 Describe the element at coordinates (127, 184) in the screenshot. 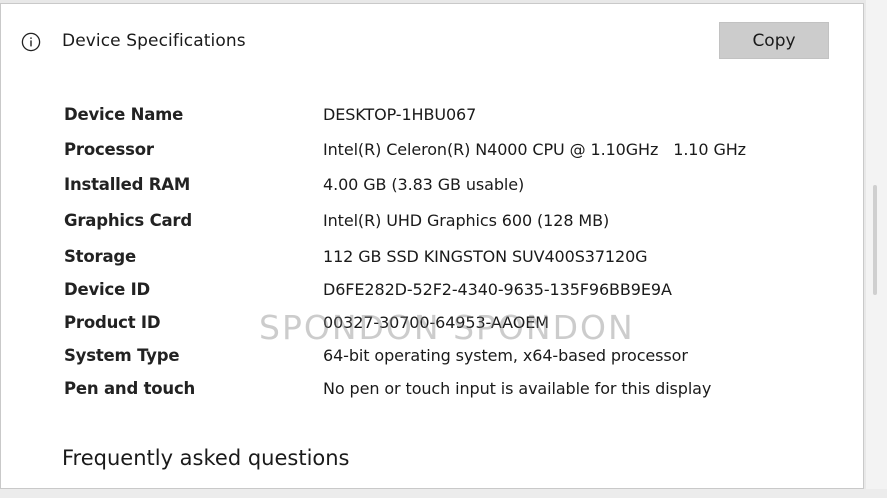

I see `spec-label: Installed RAM` at that location.